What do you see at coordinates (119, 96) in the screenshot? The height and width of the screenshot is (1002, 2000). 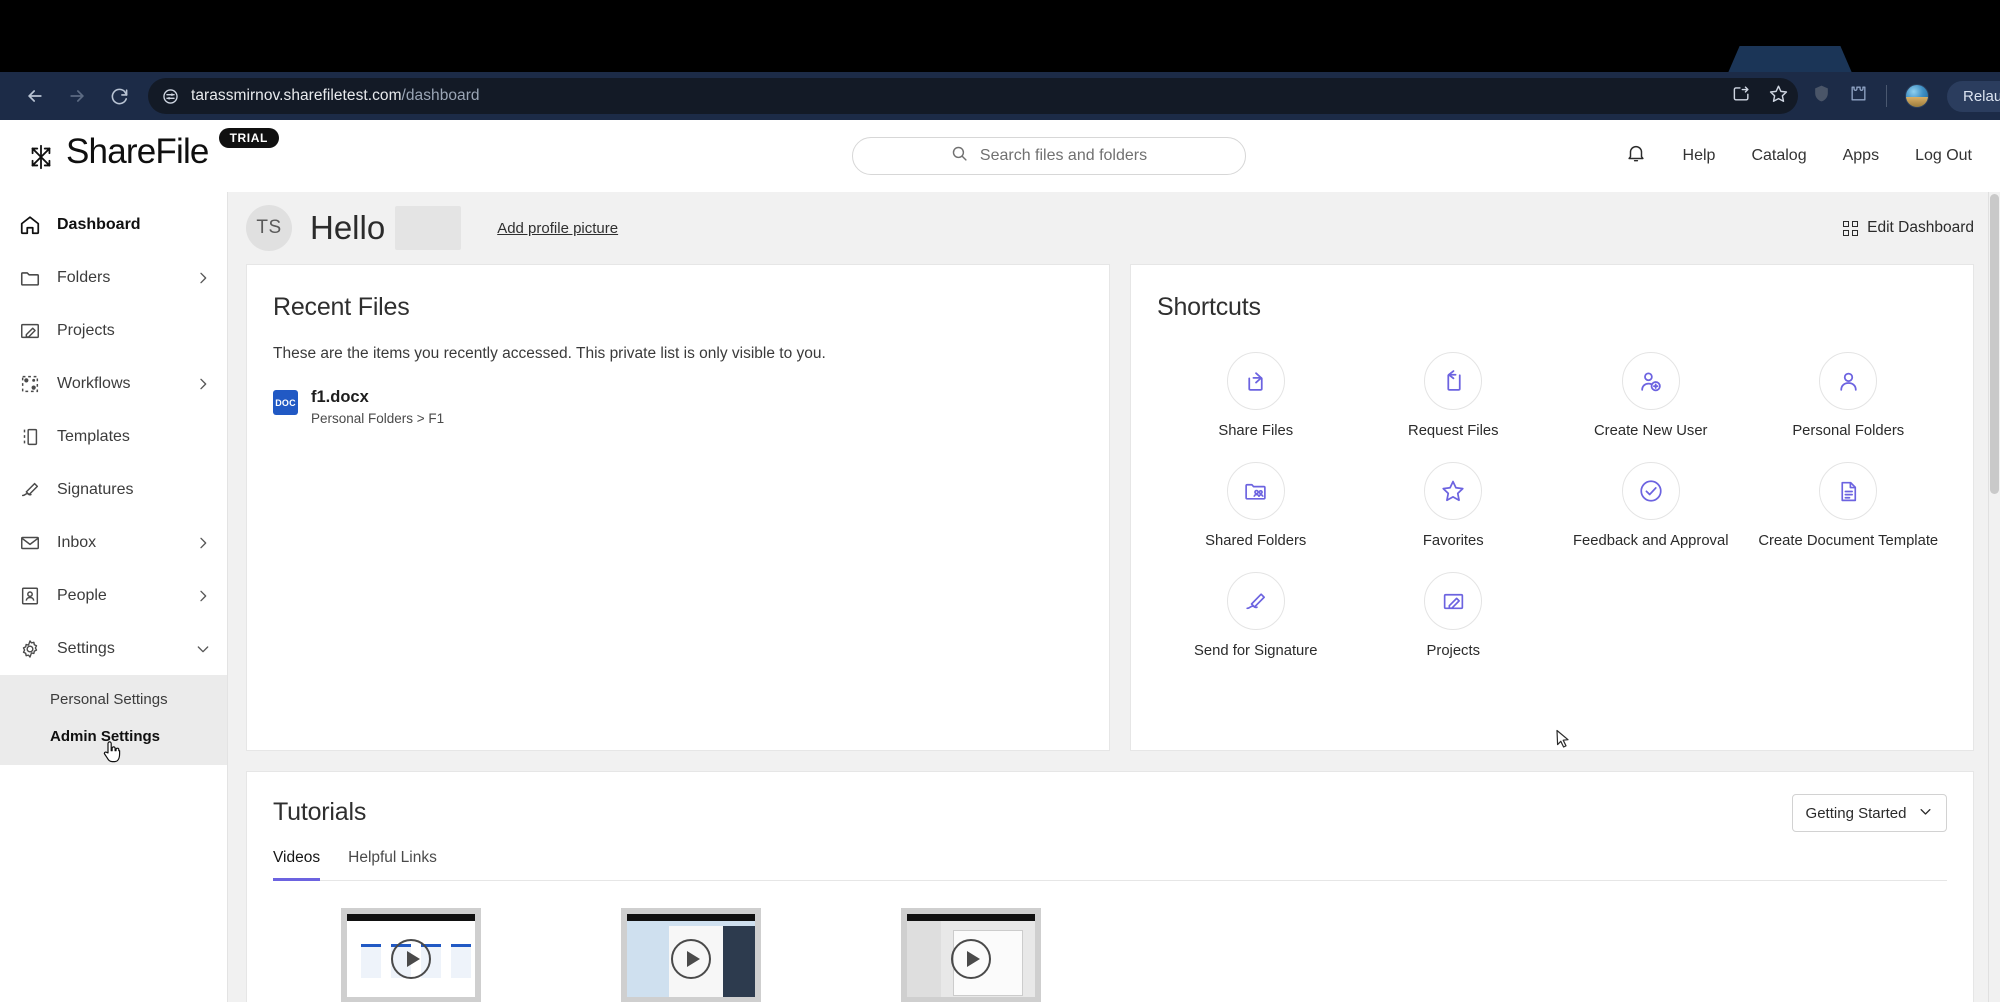 I see `reload-icon` at bounding box center [119, 96].